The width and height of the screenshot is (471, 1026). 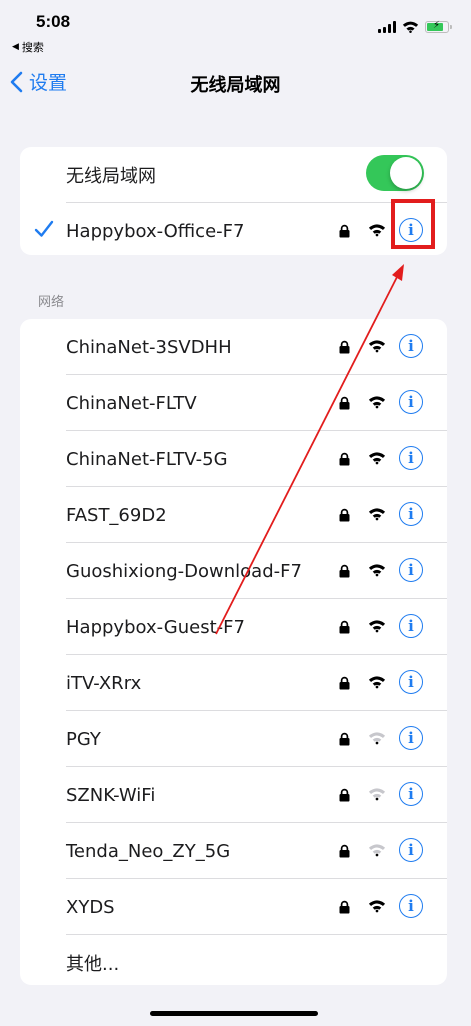 What do you see at coordinates (309, 449) in the screenshot?
I see `annotation-arrow` at bounding box center [309, 449].